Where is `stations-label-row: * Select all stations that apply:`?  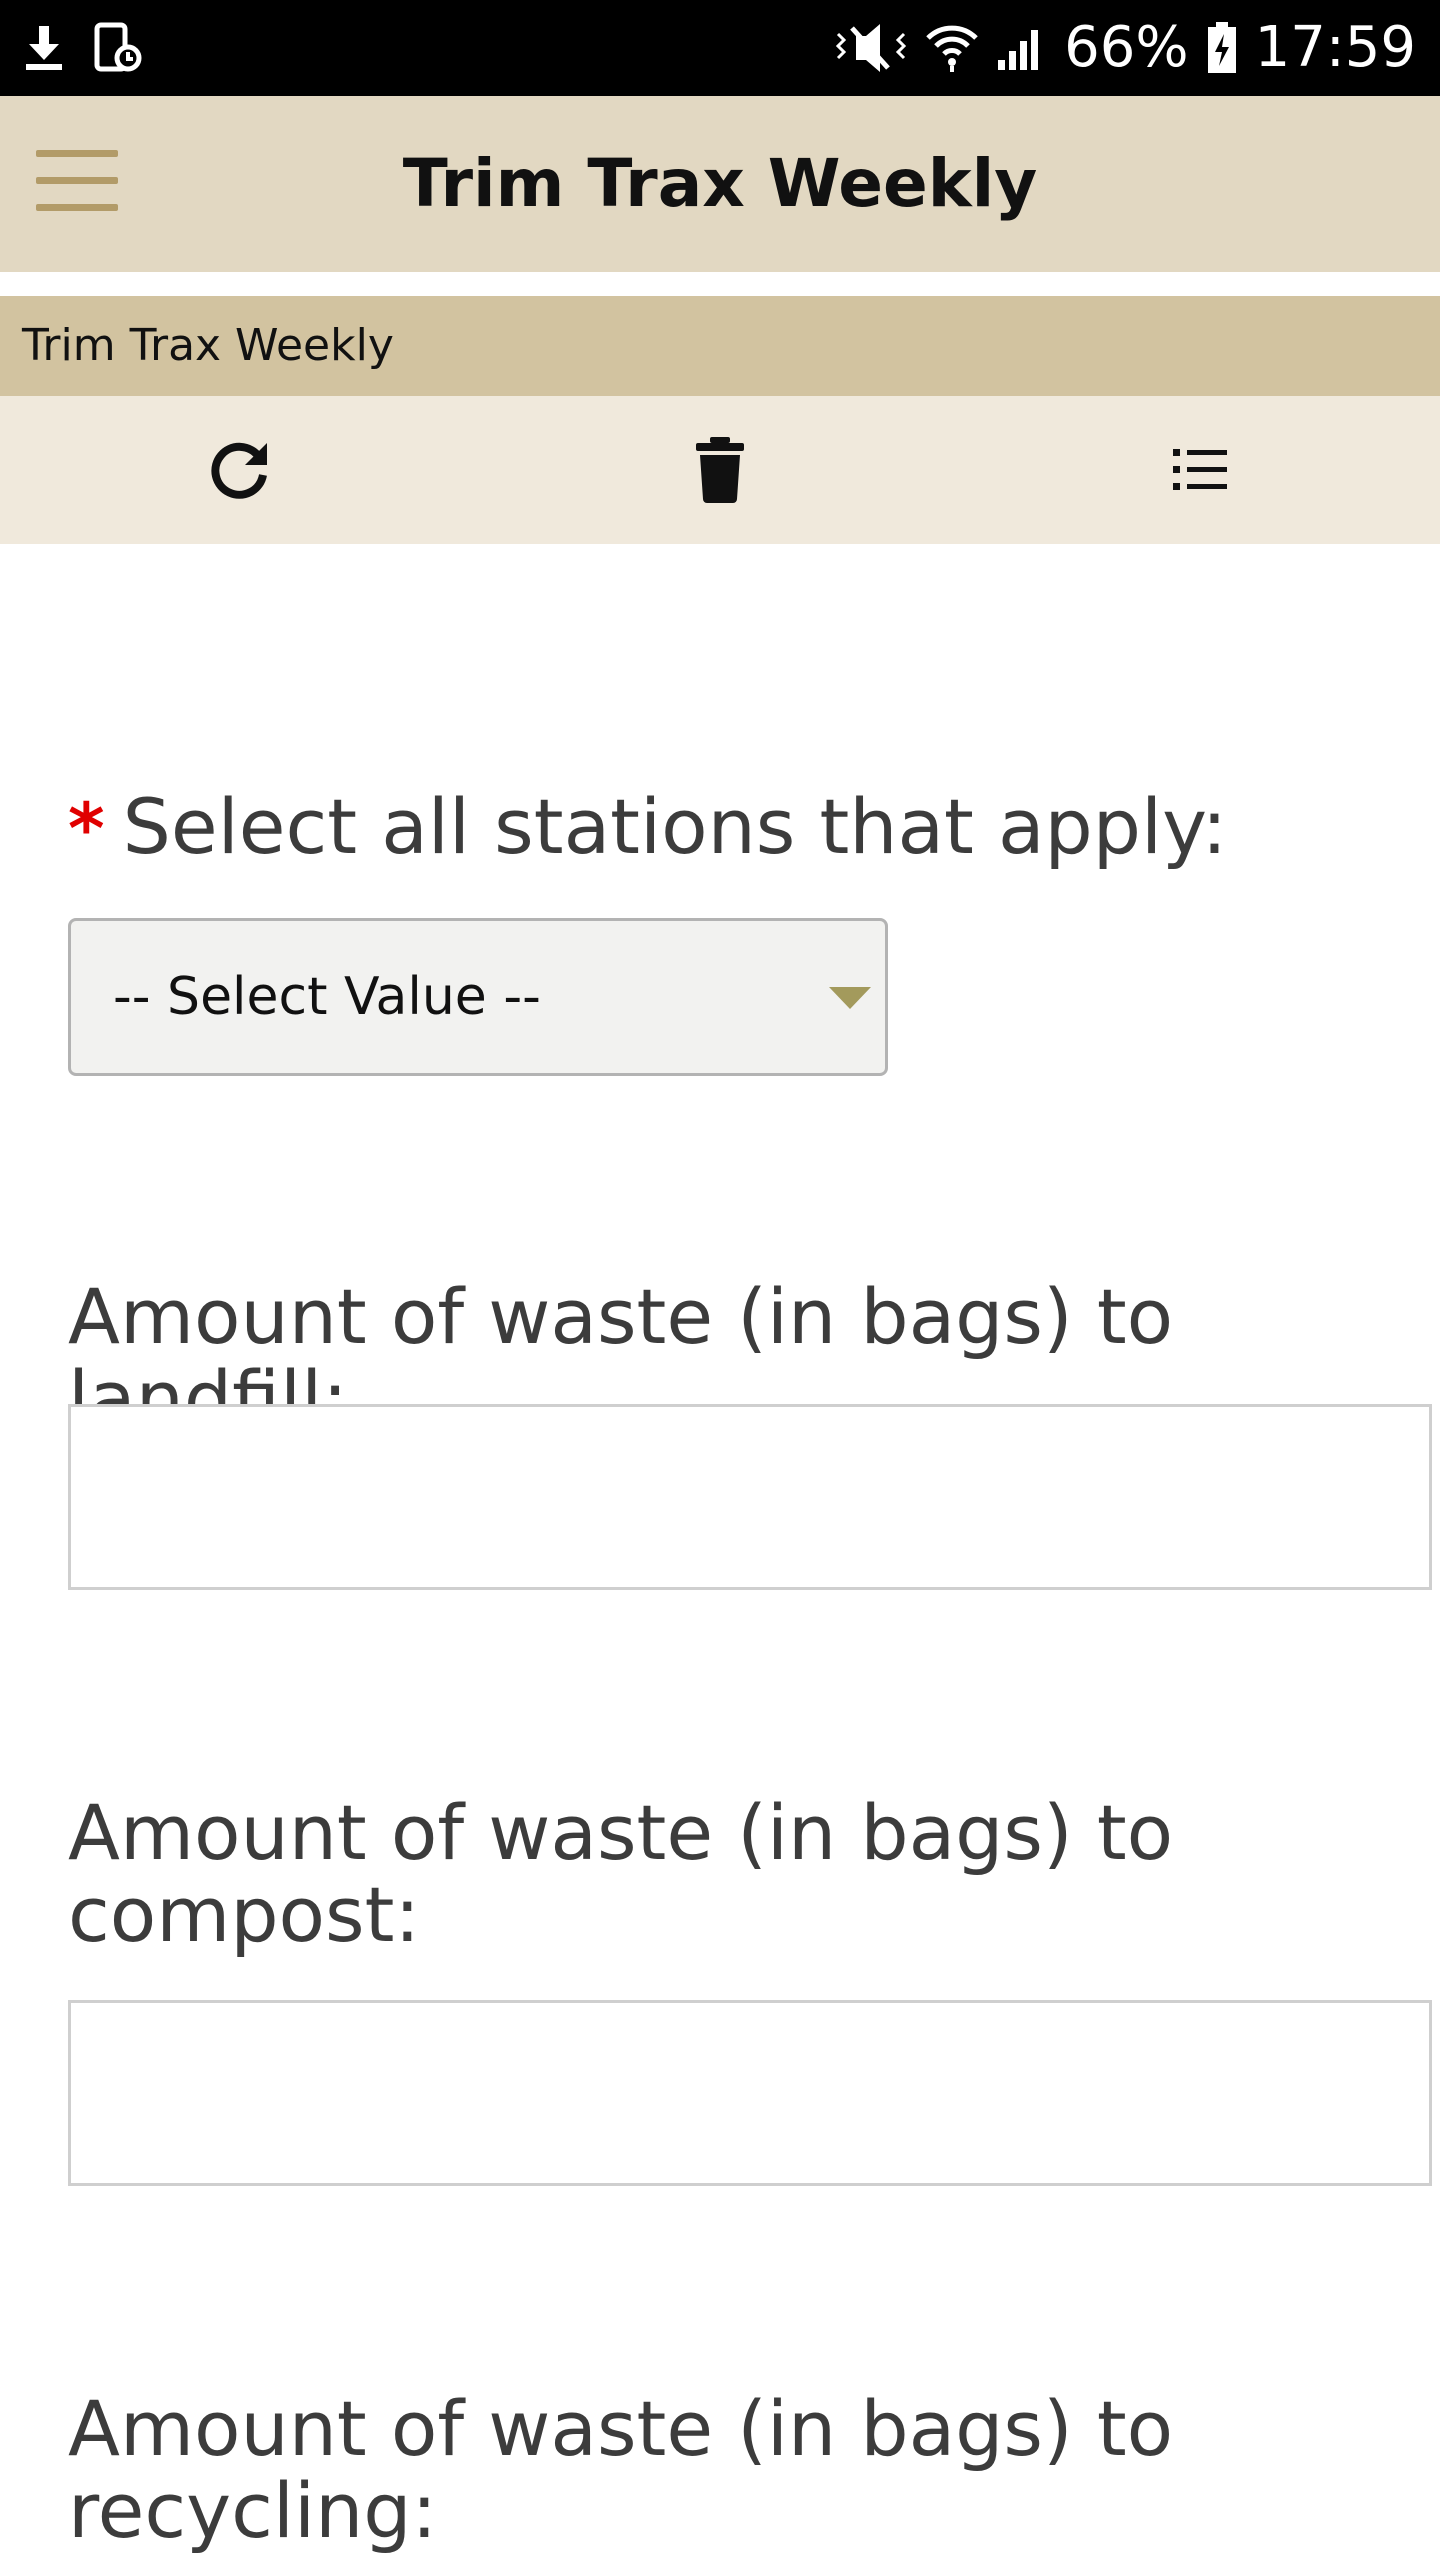
stations-label-row: * Select all stations that apply: is located at coordinates (647, 828).